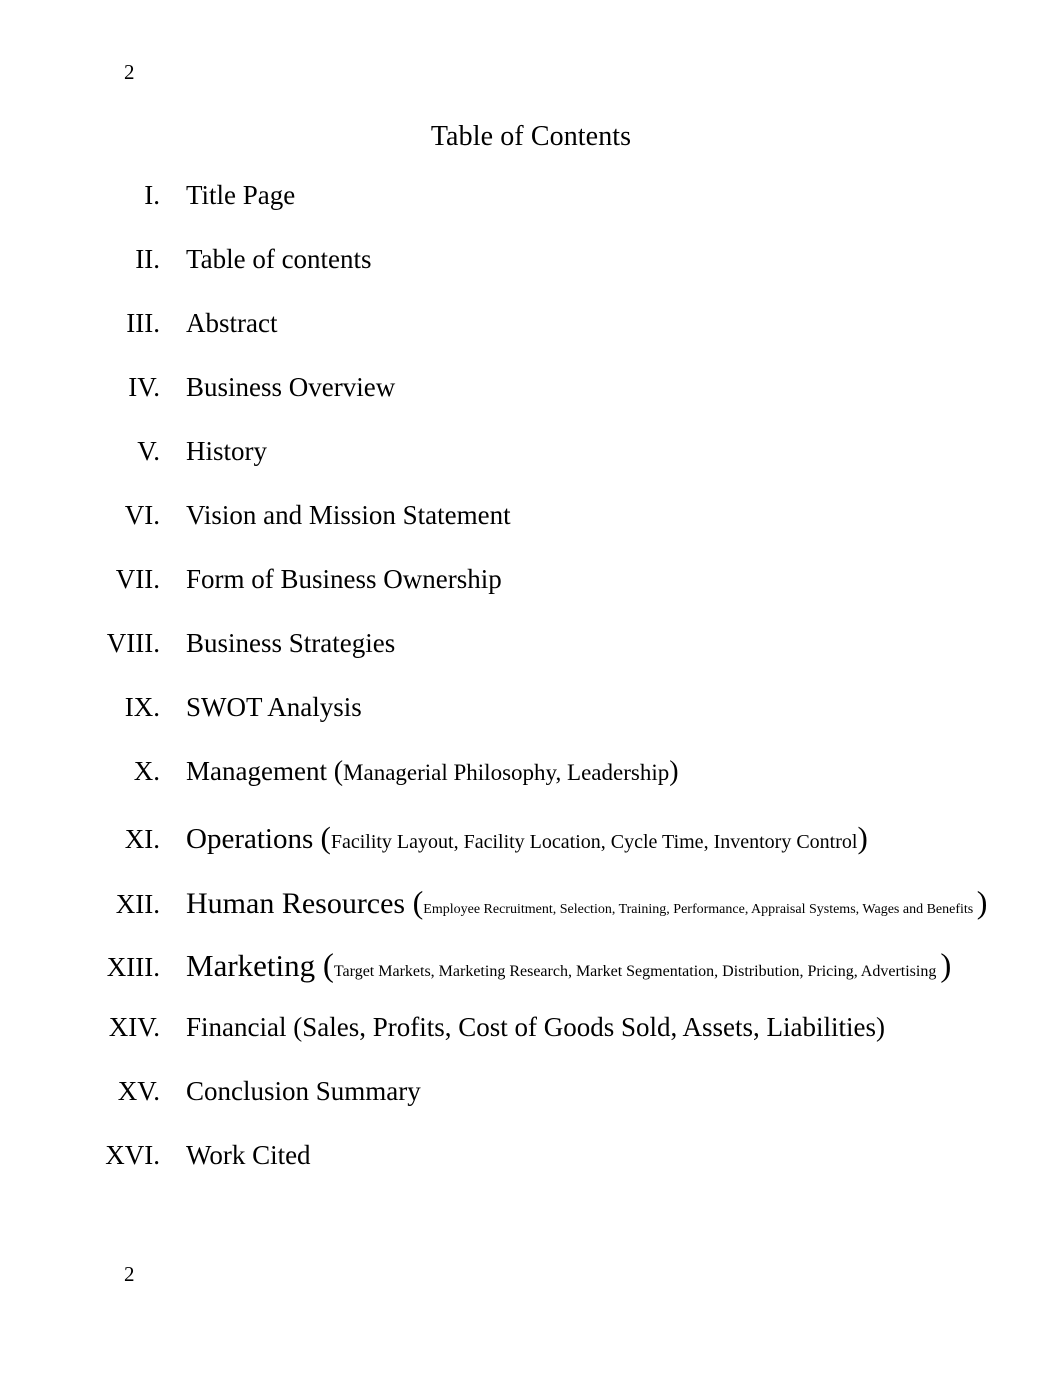 The height and width of the screenshot is (1376, 1062). What do you see at coordinates (531, 726) in the screenshot?
I see `toc-entry: IX. SWOT Analysis` at bounding box center [531, 726].